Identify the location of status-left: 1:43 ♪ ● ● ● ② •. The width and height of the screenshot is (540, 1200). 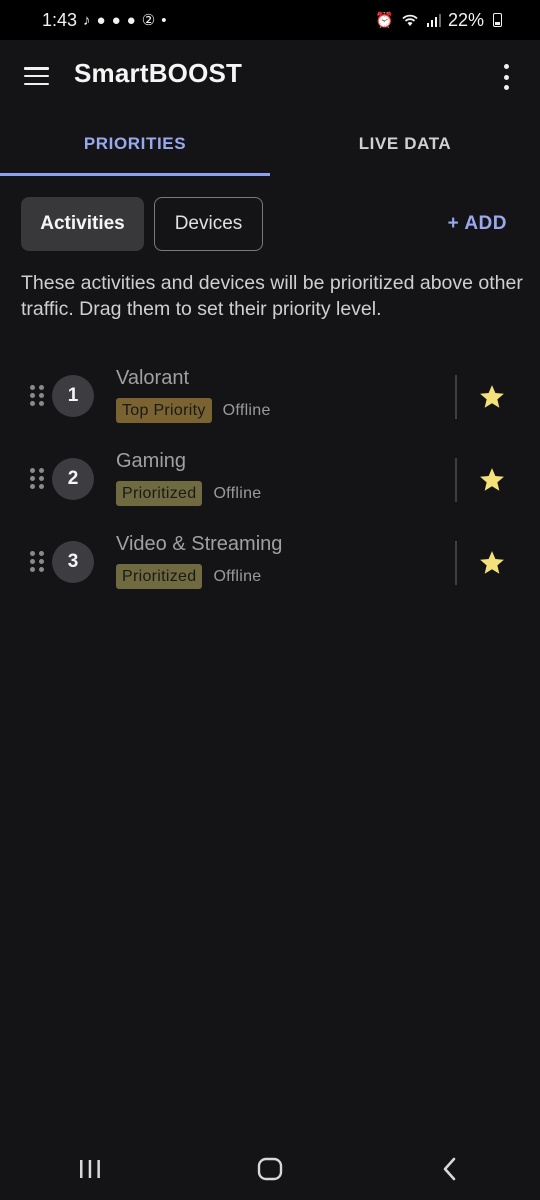
(104, 20).